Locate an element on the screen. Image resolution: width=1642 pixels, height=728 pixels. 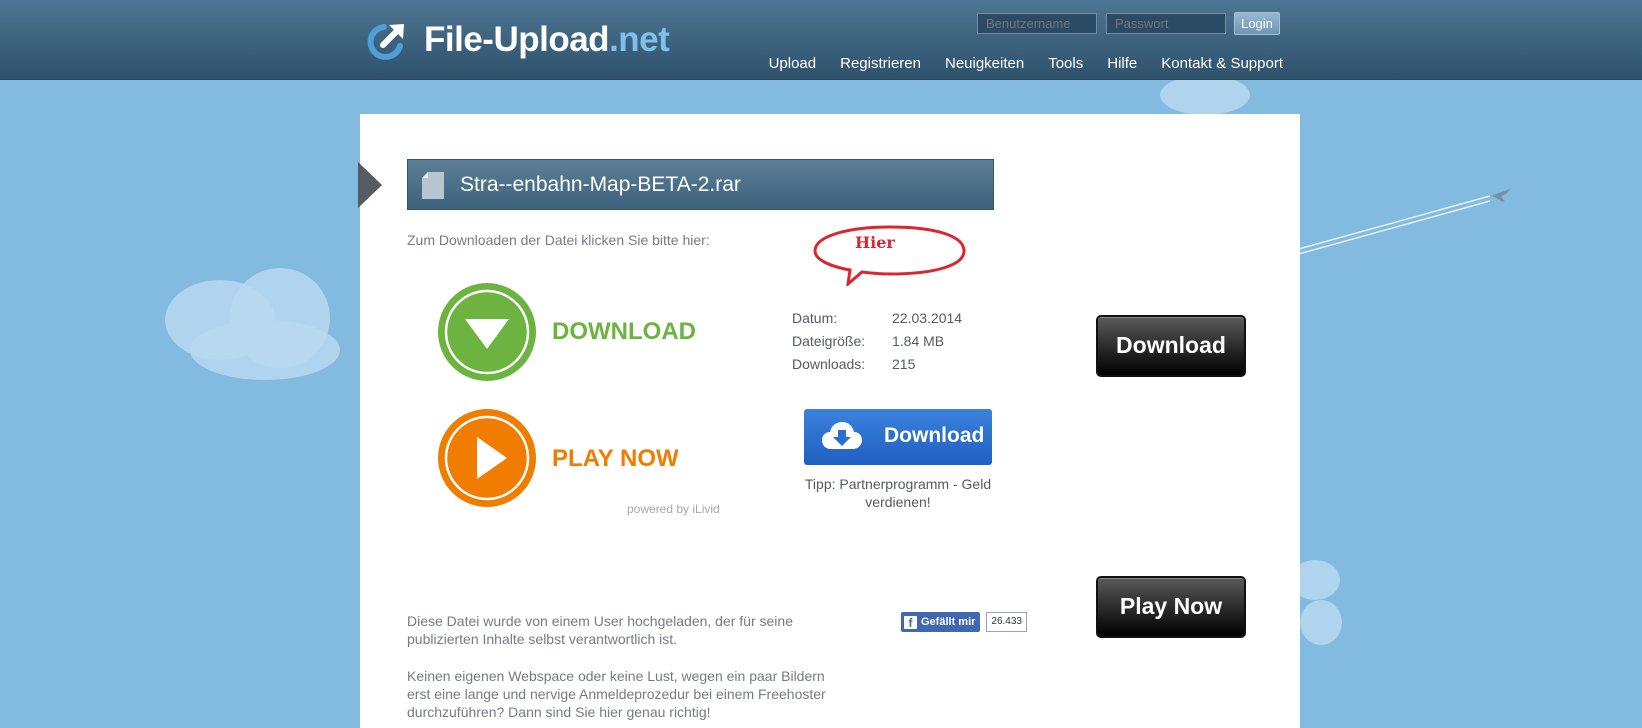
play-icon is located at coordinates (487, 458).